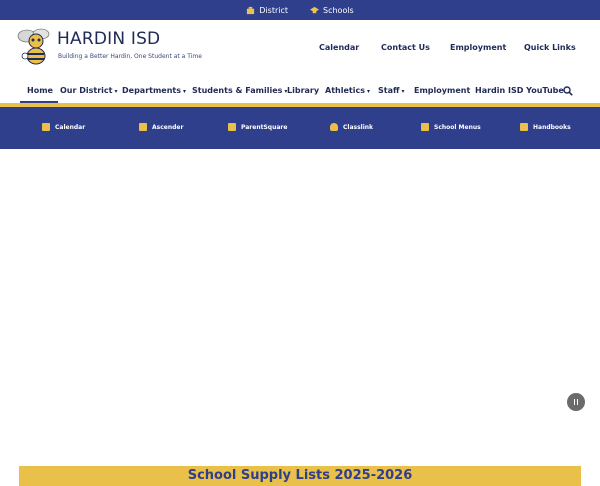  Describe the element at coordinates (168, 127) in the screenshot. I see `quick-access-label: Ascender` at that location.